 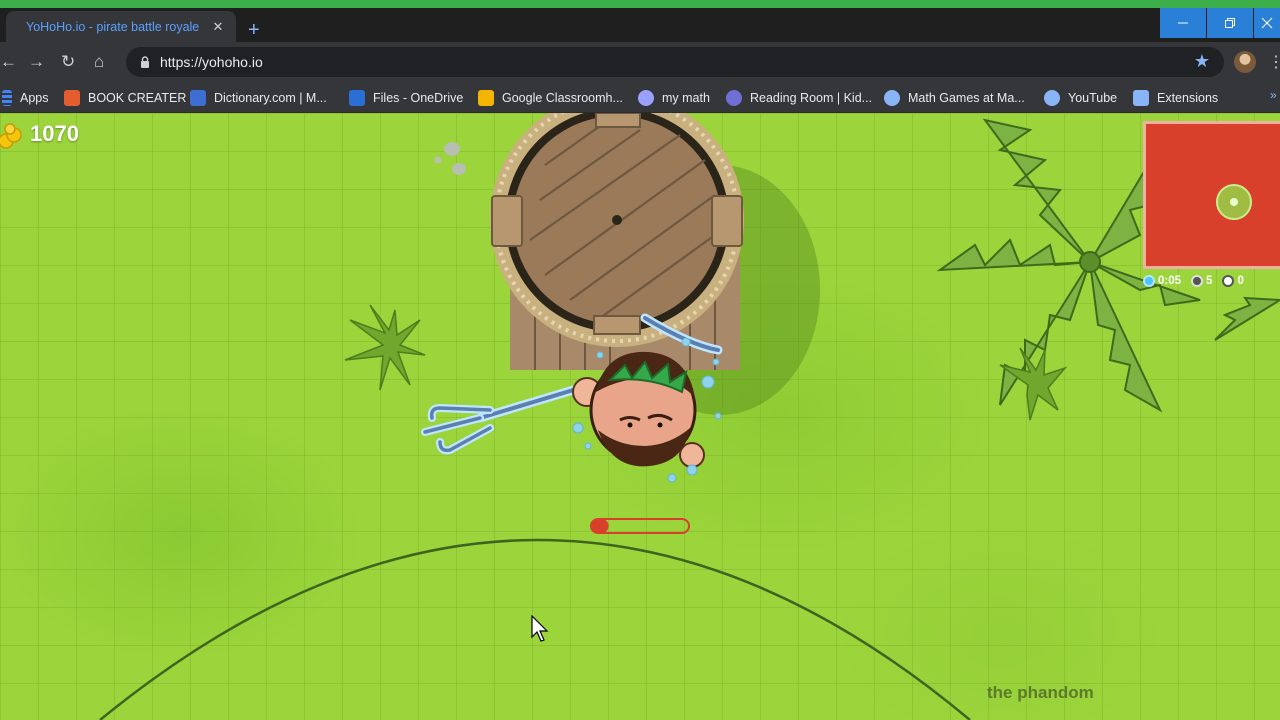 What do you see at coordinates (646, 98) in the screenshot?
I see `my-math-icon` at bounding box center [646, 98].